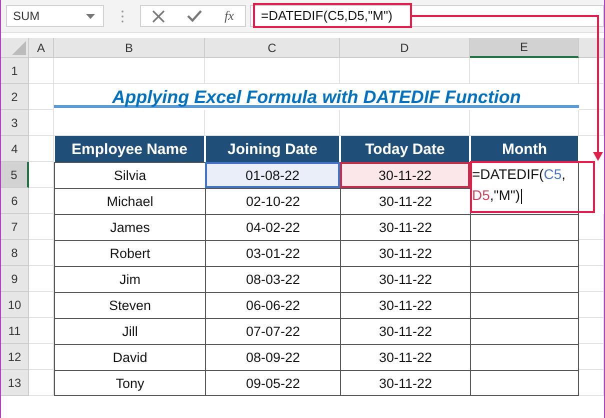 Image resolution: width=605 pixels, height=418 pixels. I want to click on row-header: 11, so click(15, 331).